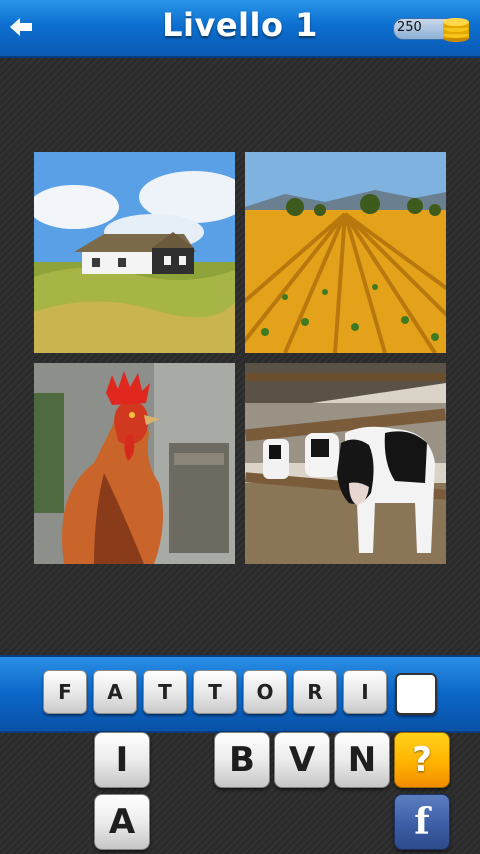 The height and width of the screenshot is (854, 480). What do you see at coordinates (215, 692) in the screenshot?
I see `answer-slot-4: T` at bounding box center [215, 692].